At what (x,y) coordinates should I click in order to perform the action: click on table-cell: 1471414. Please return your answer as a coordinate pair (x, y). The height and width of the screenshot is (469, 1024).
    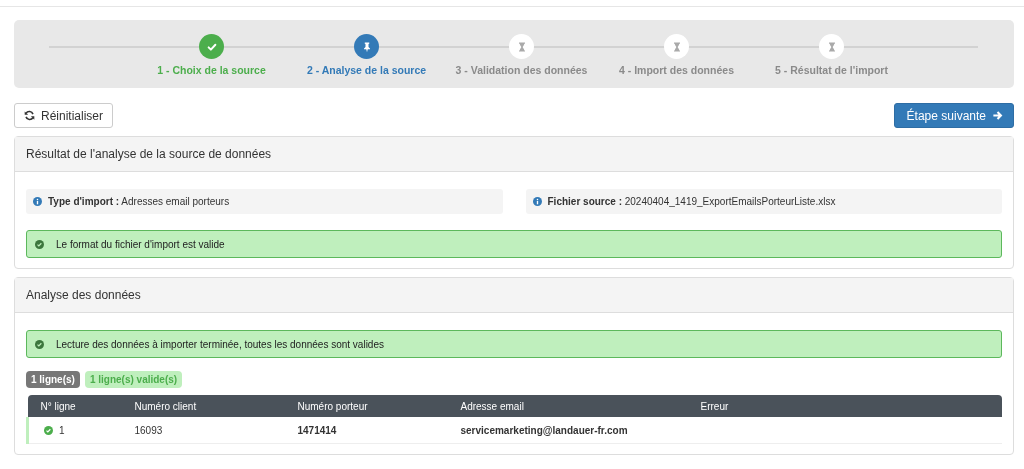
    Looking at the image, I should click on (317, 430).